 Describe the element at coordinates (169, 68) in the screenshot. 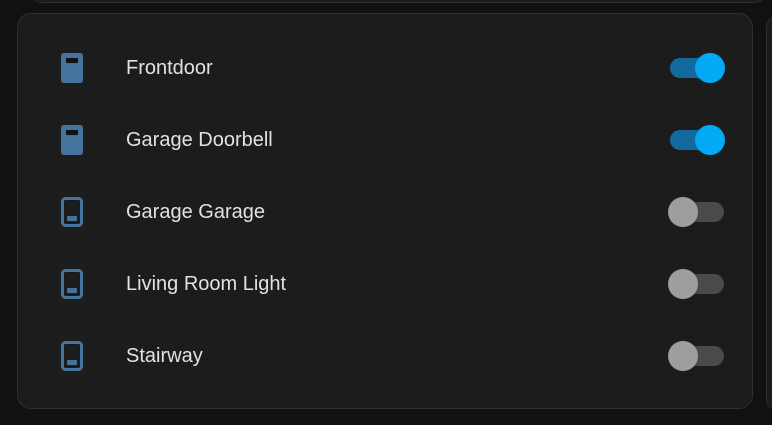

I see `entity-name: Frontdoor` at that location.